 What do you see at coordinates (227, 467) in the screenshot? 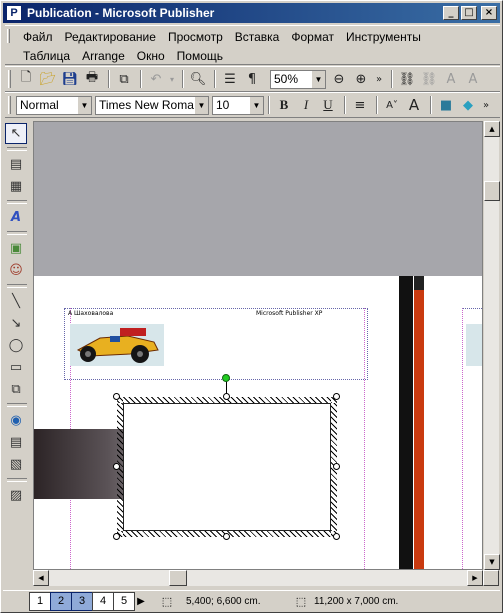
I see `text-frame-body` at bounding box center [227, 467].